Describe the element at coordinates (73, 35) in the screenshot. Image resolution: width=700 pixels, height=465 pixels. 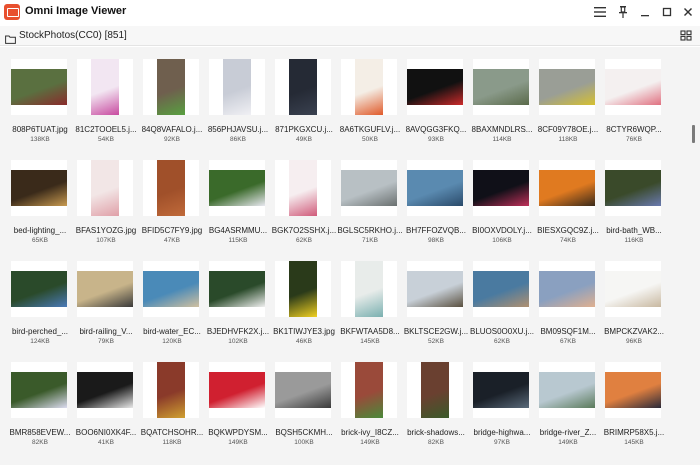
I see `folder-path: StockPhotos(CC0) [851]` at that location.